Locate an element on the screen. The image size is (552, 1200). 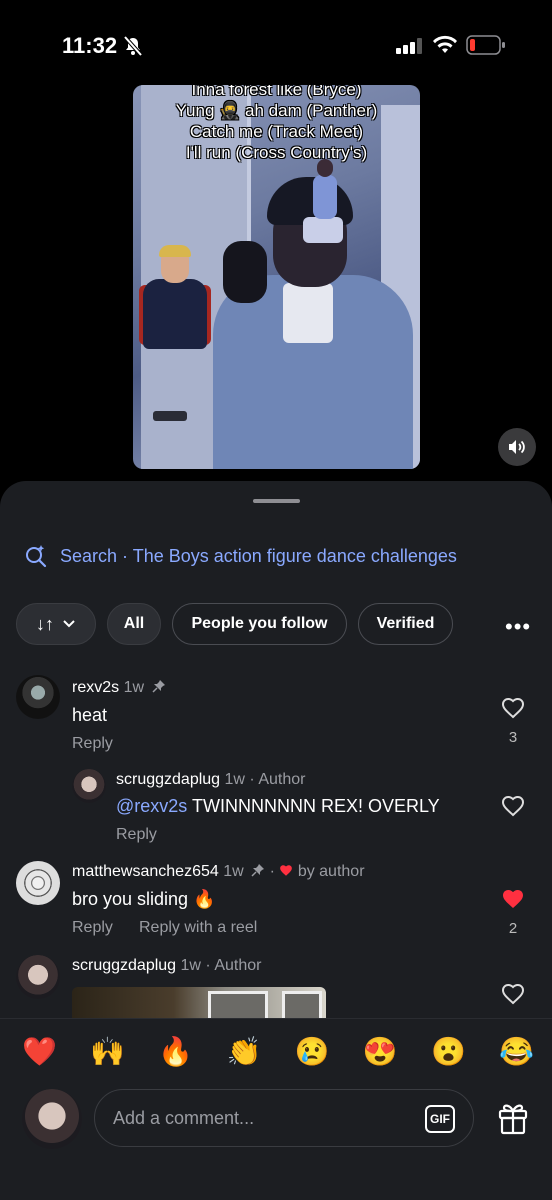
comment-header: rexv2s 1w is located at coordinates (119, 688).